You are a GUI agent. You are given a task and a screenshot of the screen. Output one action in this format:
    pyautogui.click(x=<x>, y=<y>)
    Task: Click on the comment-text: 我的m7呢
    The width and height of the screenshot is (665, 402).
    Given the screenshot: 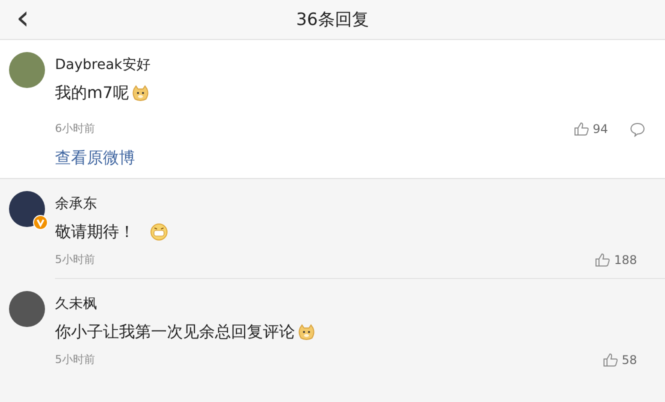 What is the action you would take?
    pyautogui.click(x=92, y=93)
    